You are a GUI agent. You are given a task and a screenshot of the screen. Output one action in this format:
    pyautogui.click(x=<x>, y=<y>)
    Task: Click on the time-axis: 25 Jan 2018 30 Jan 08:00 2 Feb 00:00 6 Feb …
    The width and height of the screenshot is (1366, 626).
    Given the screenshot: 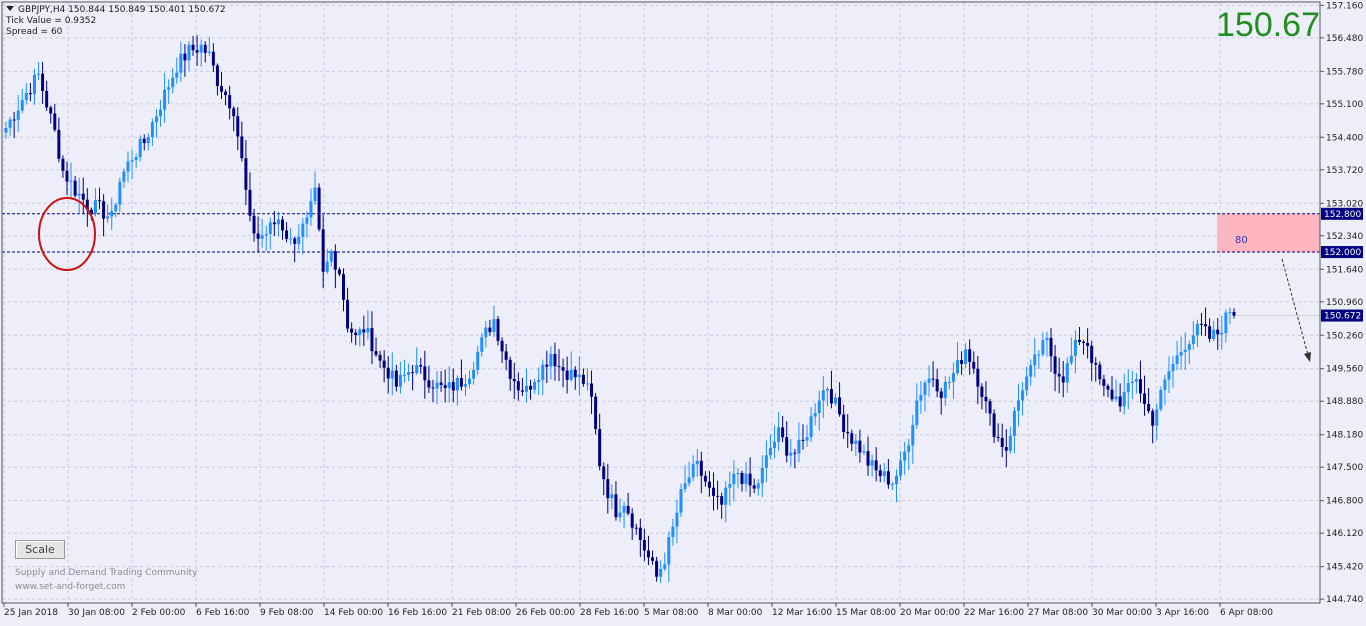 What is the action you would take?
    pyautogui.click(x=638, y=610)
    